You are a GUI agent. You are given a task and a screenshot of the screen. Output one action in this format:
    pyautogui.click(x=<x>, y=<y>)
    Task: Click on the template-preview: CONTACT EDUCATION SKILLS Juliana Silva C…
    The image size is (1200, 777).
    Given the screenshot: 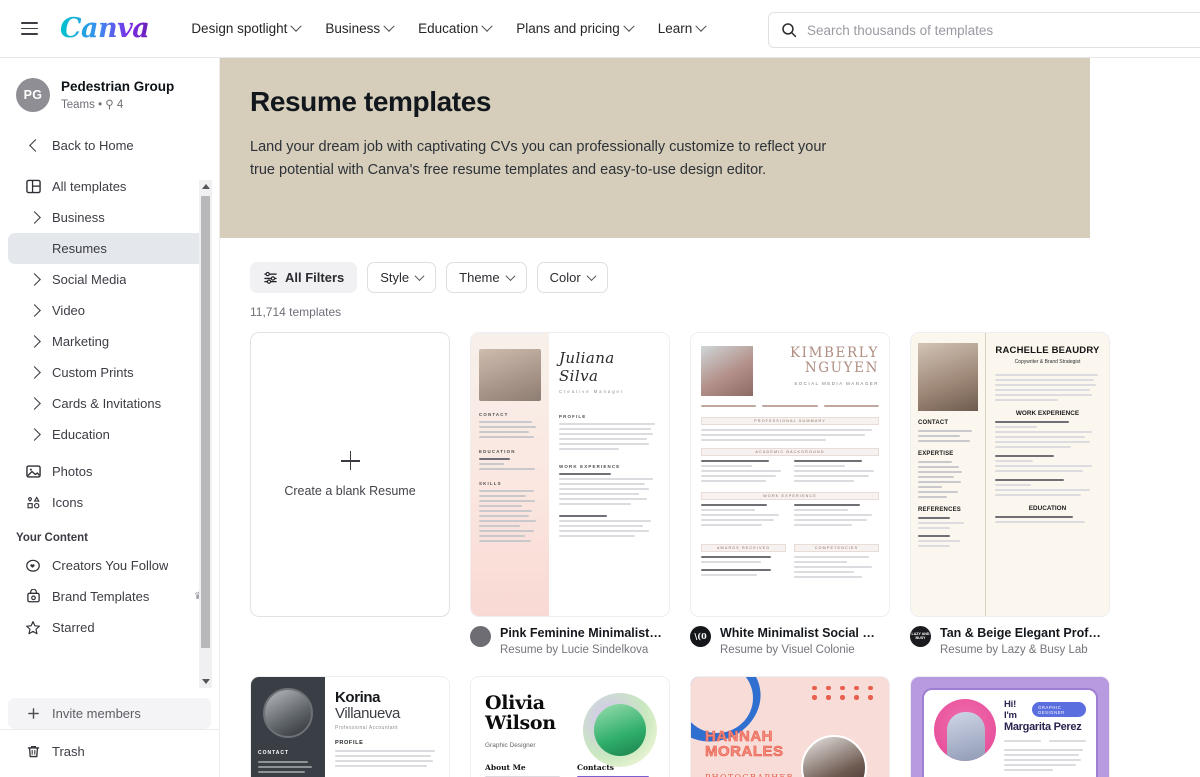 What is the action you would take?
    pyautogui.click(x=570, y=474)
    